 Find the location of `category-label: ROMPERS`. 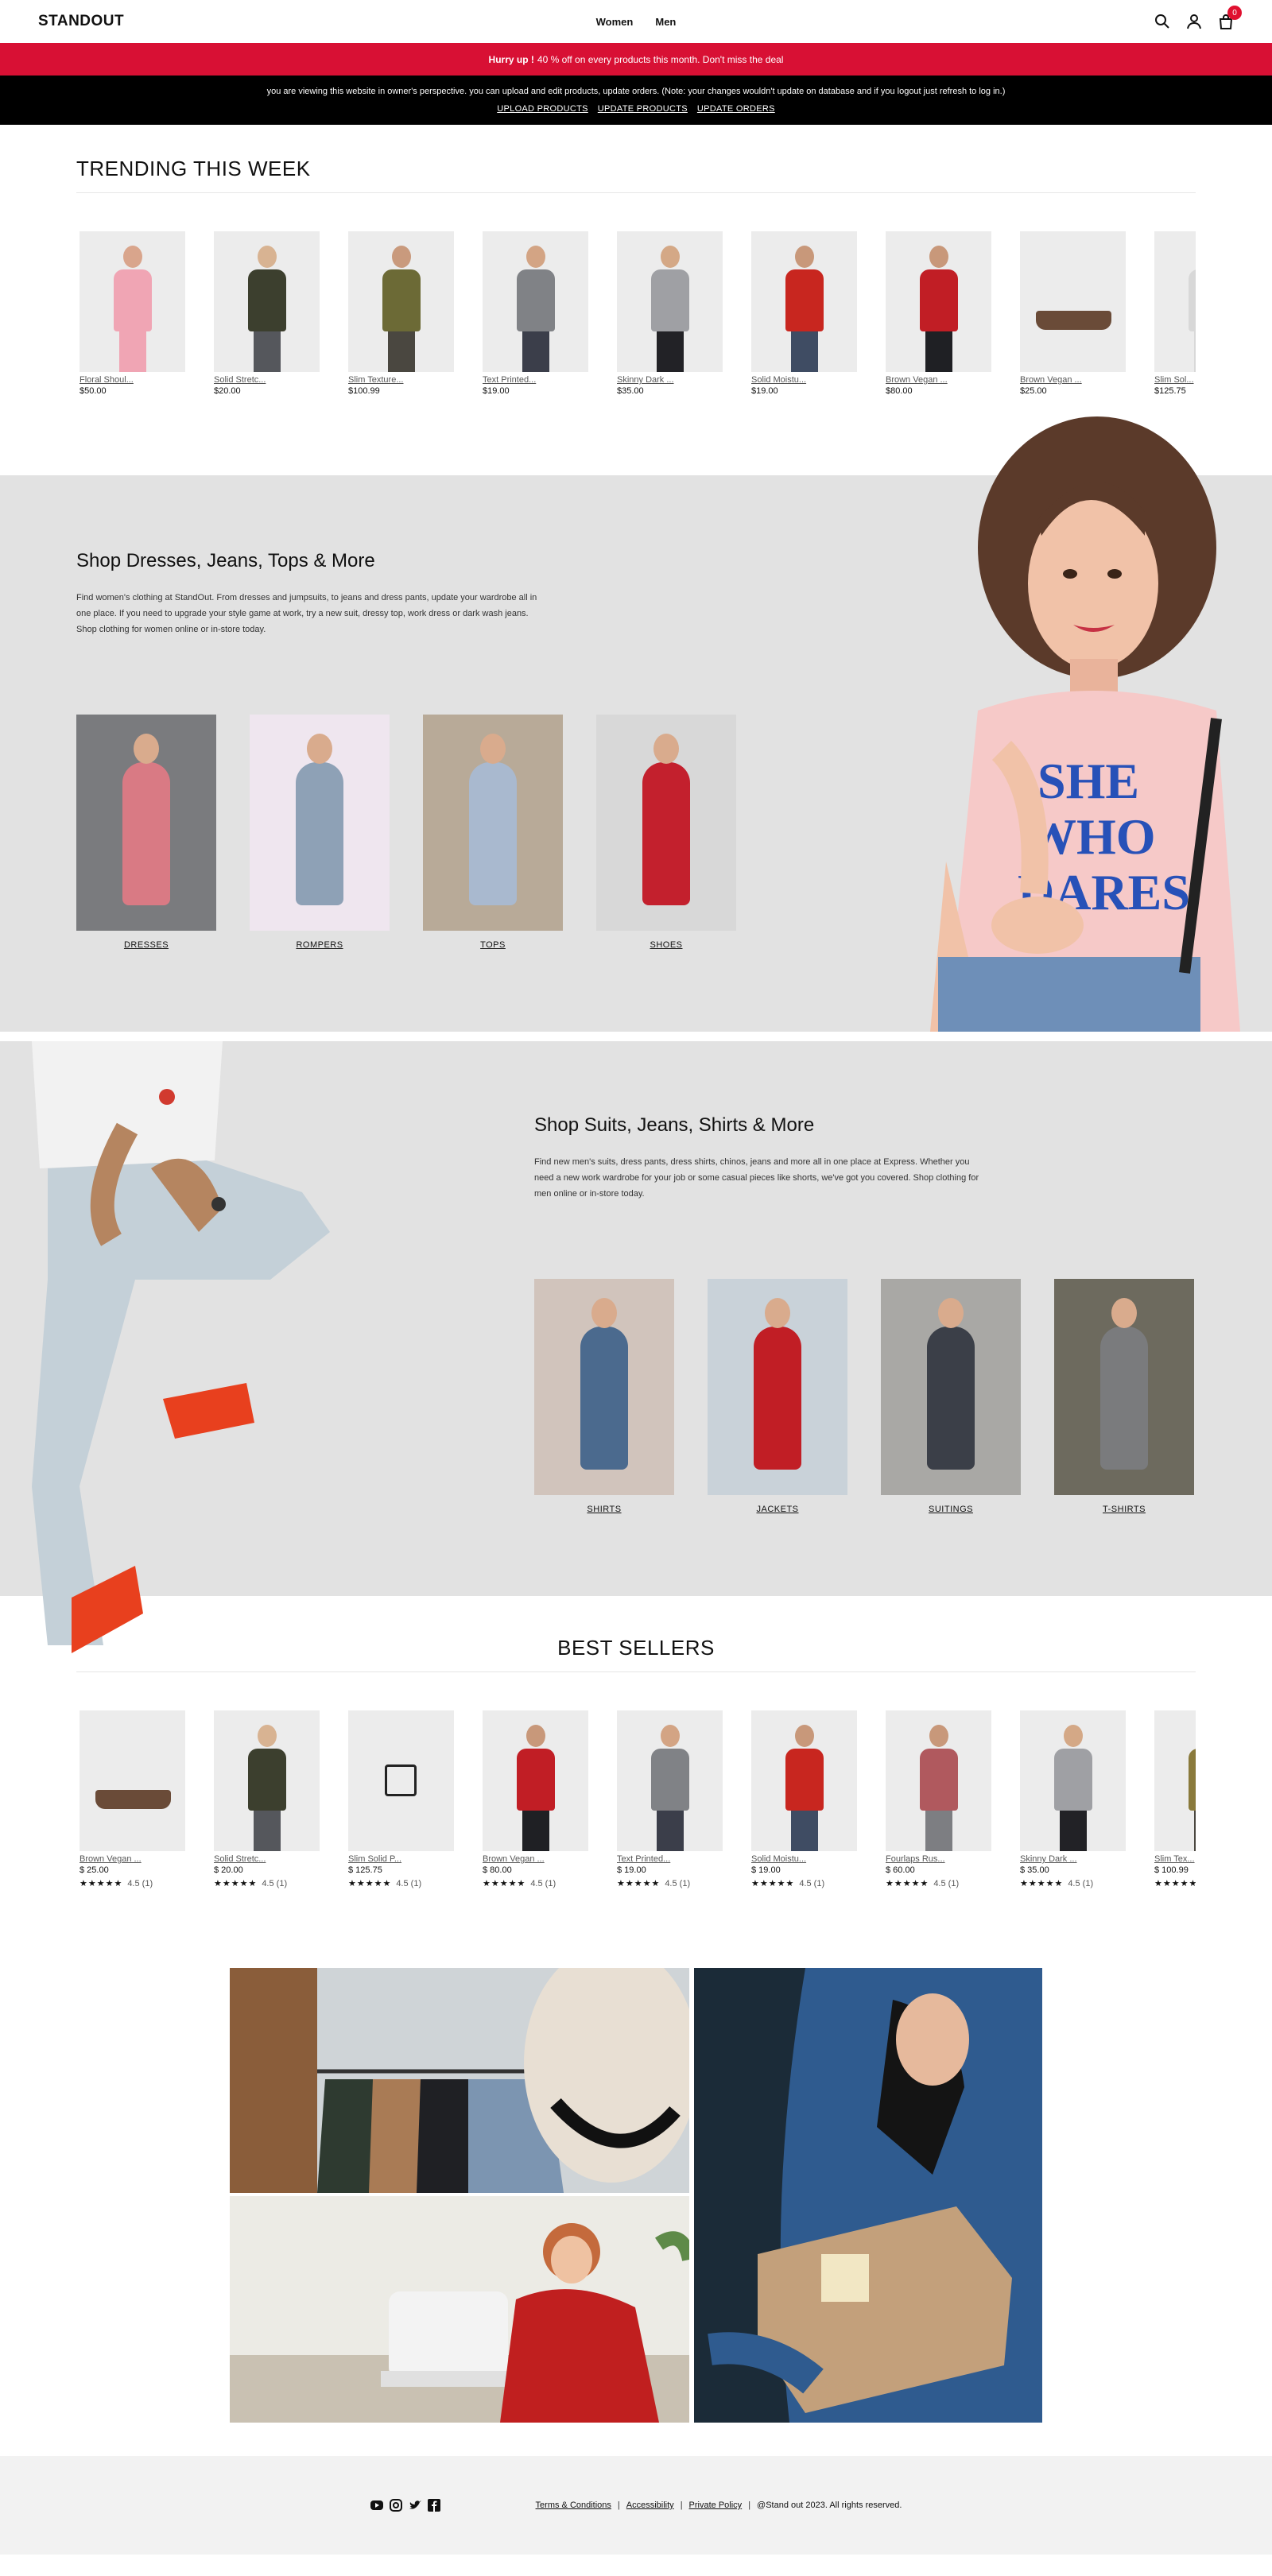

category-label: ROMPERS is located at coordinates (319, 945).